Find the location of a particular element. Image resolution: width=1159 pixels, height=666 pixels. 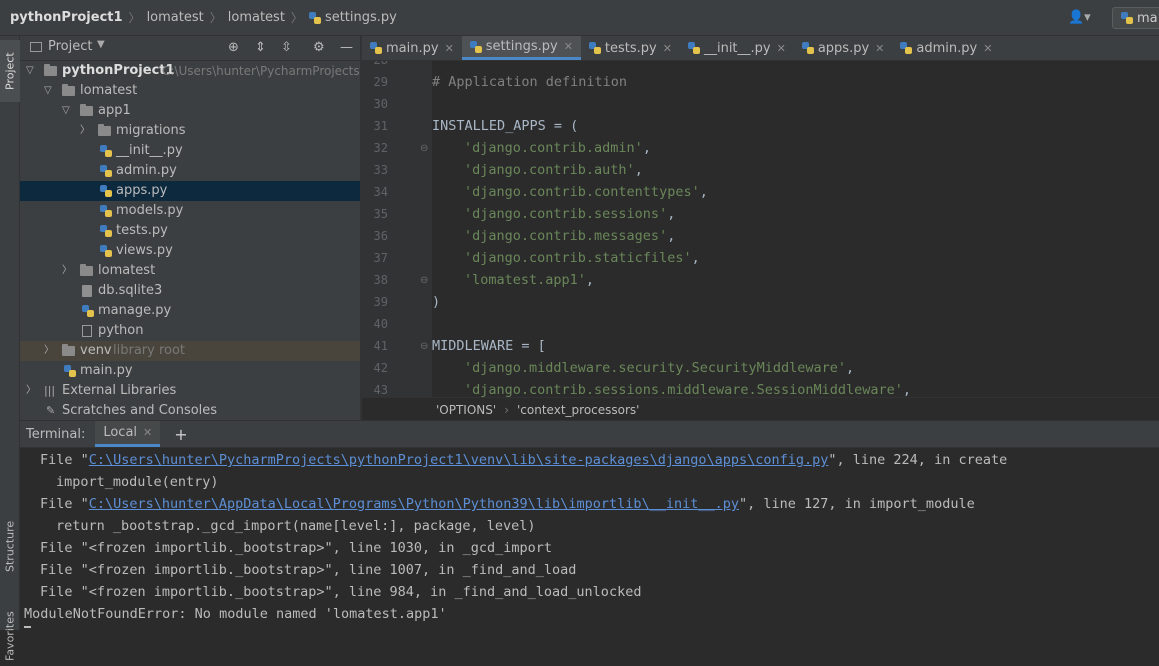

tree-item-apps-py: apps.py is located at coordinates (190, 191).